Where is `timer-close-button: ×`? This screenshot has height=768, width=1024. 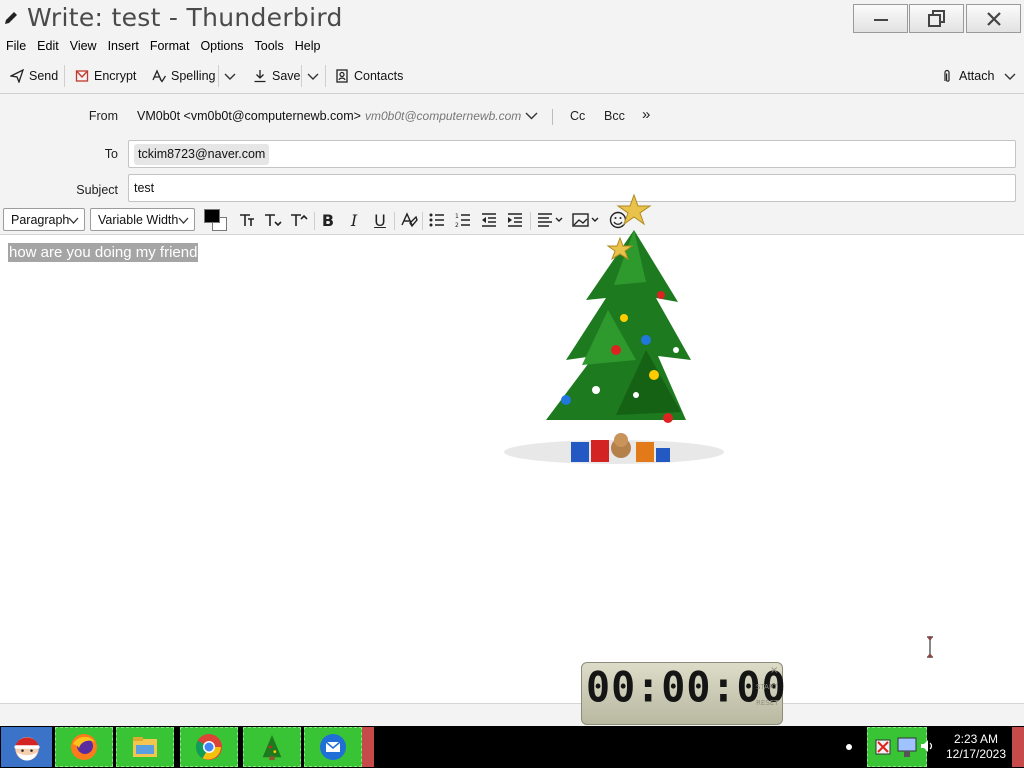 timer-close-button: × is located at coordinates (774, 670).